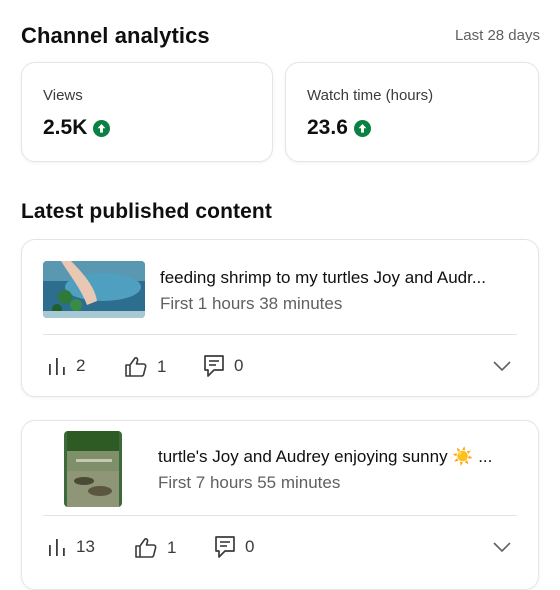 This screenshot has height=590, width=560. I want to click on views-count: 13, so click(85, 546).